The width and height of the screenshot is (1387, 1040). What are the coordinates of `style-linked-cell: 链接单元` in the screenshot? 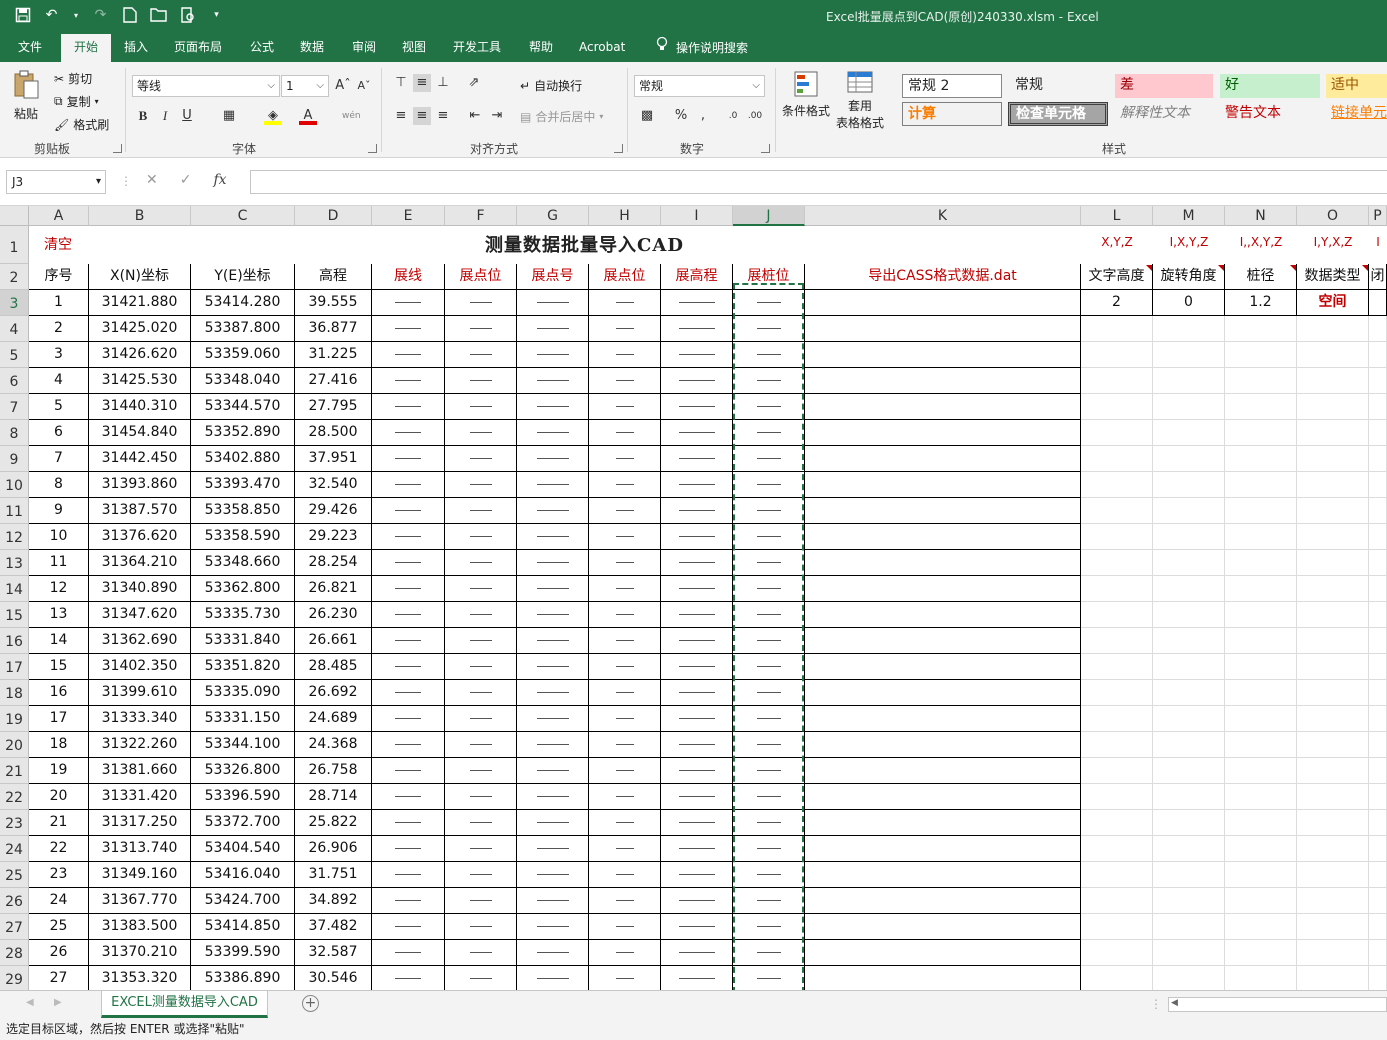 It's located at (1356, 114).